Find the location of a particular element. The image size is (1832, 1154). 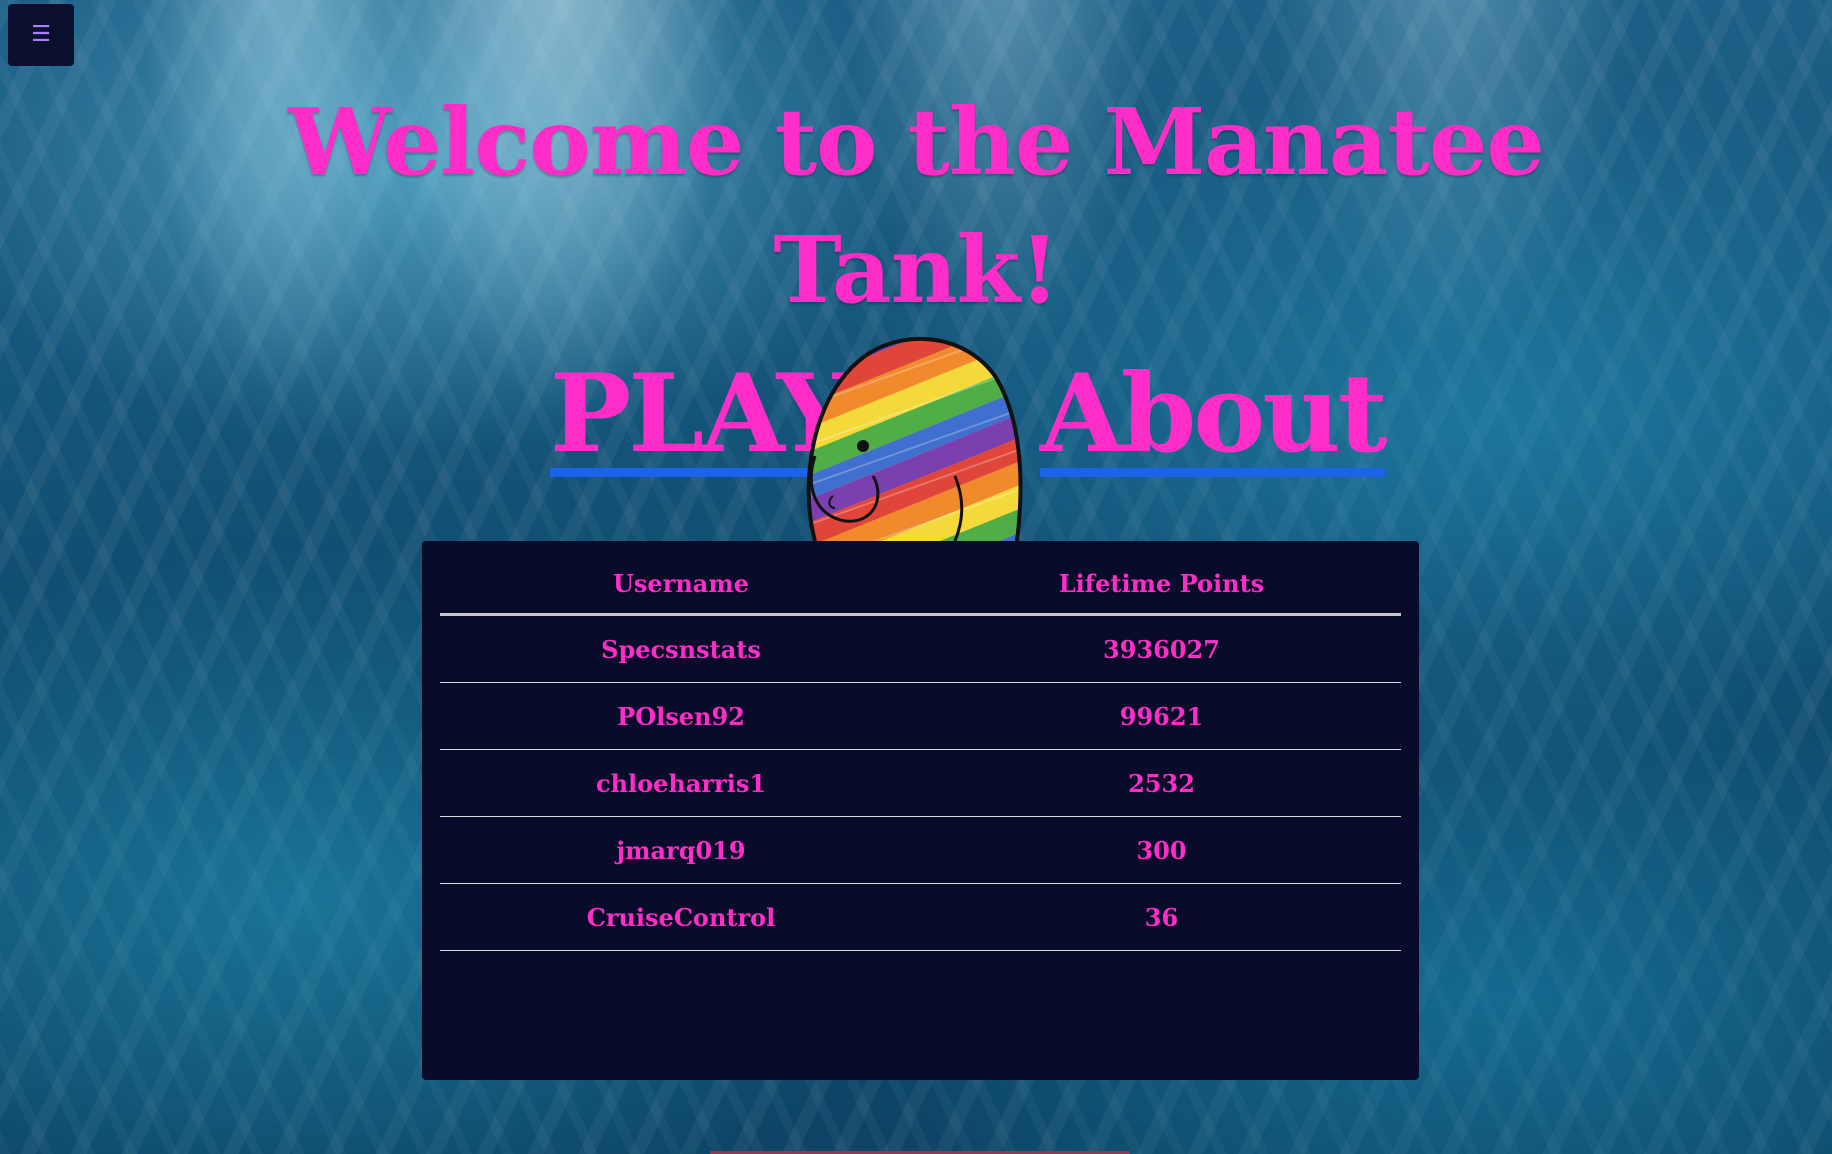

column-header-username: Username is located at coordinates (681, 584).